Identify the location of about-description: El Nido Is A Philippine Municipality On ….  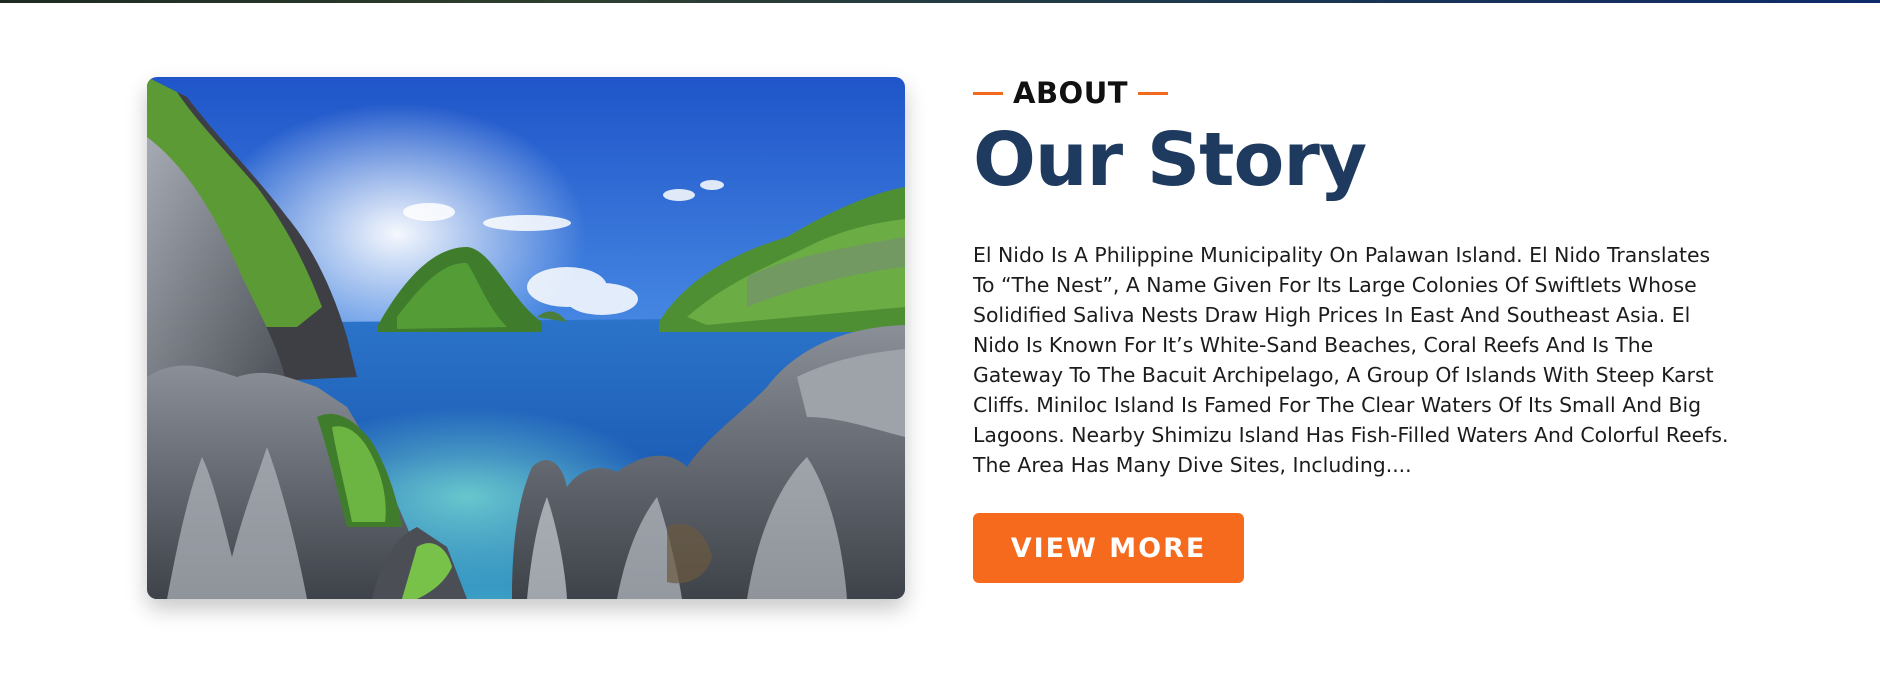
(1351, 360).